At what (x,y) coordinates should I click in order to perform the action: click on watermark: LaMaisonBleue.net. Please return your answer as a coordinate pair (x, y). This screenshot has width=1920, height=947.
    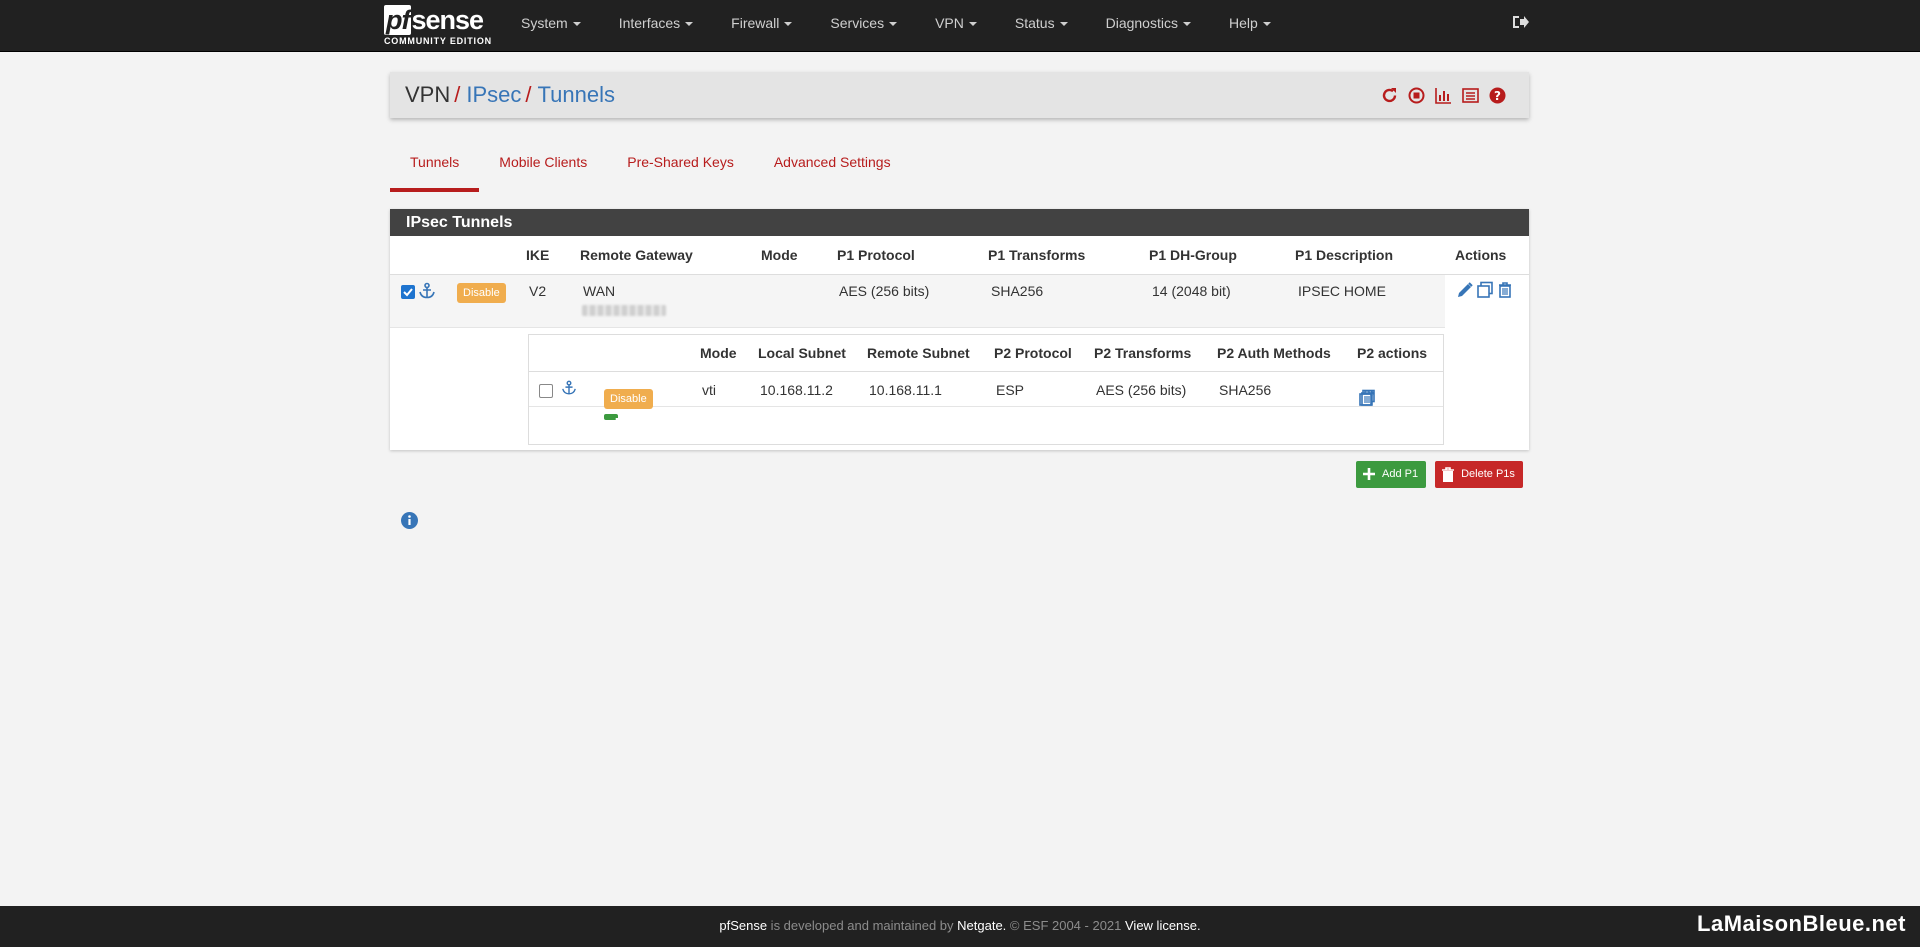
    Looking at the image, I should click on (1801, 923).